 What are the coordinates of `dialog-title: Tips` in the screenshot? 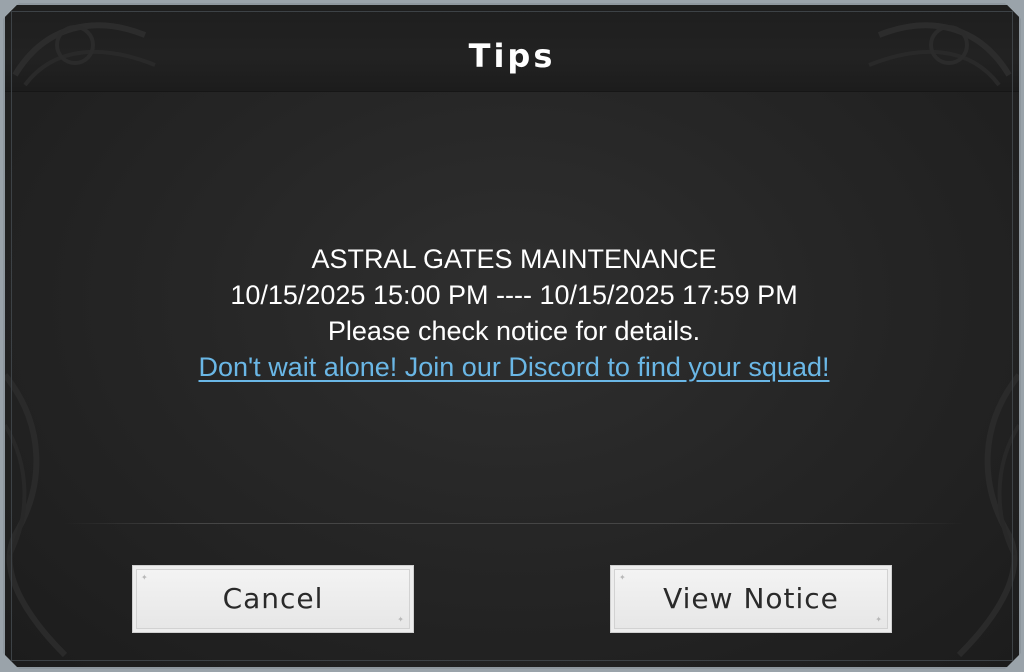 It's located at (512, 56).